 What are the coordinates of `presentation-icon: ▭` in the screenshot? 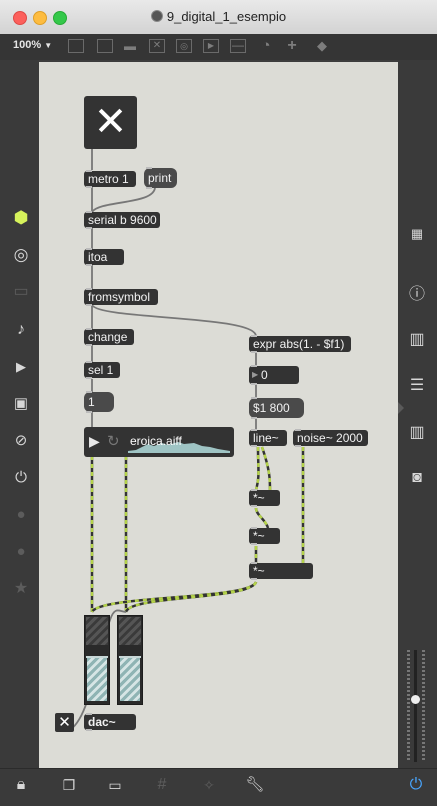 It's located at (115, 785).